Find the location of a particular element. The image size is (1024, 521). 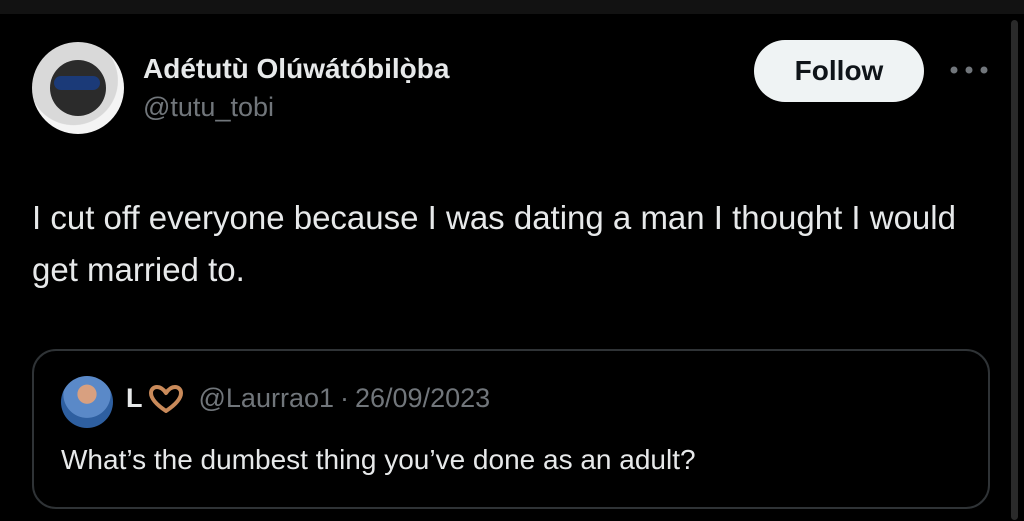

quoted-author-handle: @Laurrao1 is located at coordinates (267, 398).